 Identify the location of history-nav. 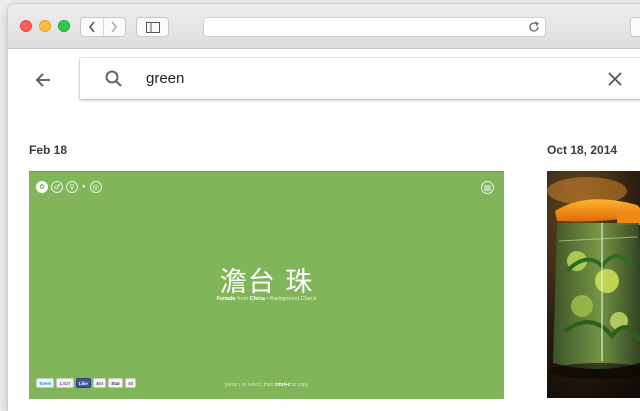
(103, 27).